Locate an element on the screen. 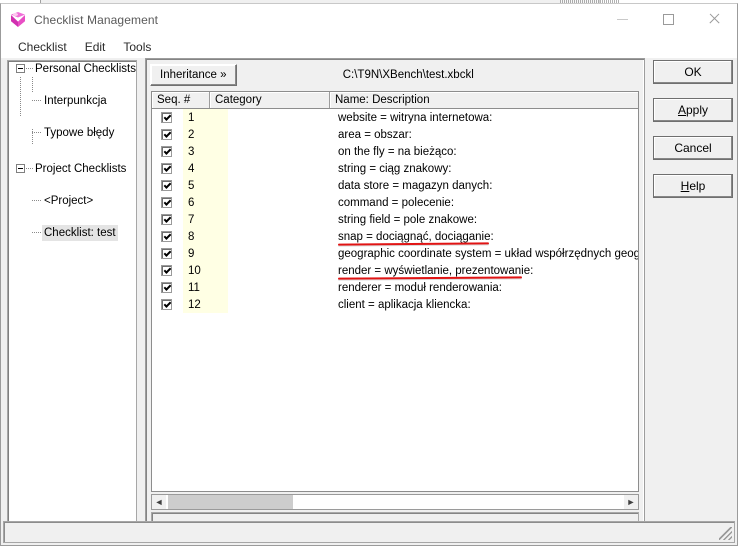 Image resolution: width=738 pixels, height=546 pixels. tree-node-typowe-bledy: Typowe błędy is located at coordinates (72, 133).